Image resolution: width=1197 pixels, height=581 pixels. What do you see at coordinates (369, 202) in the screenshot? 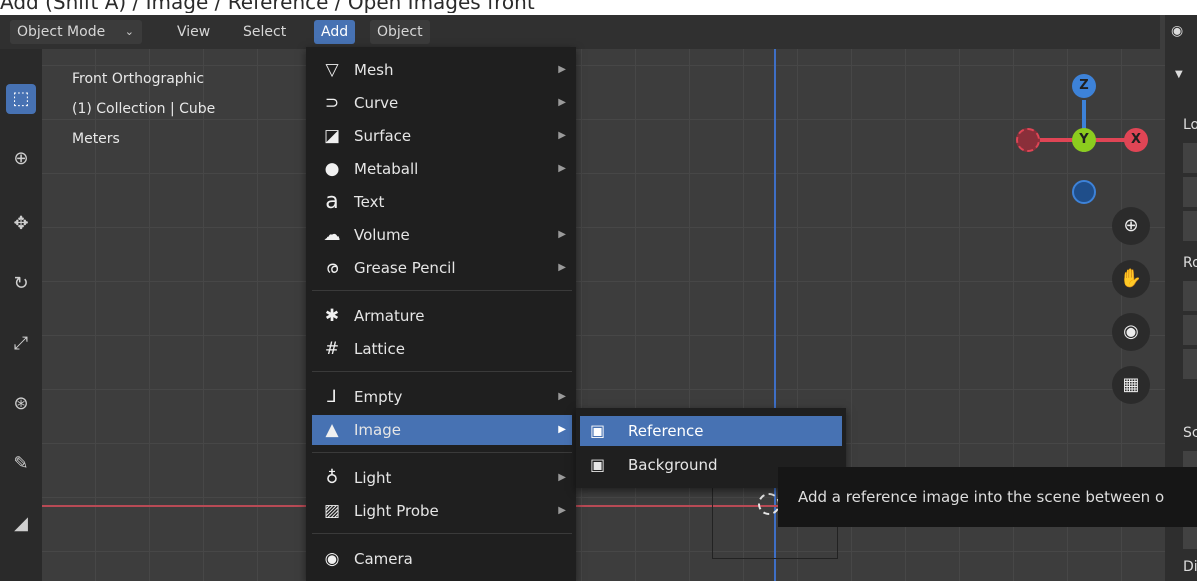
I see `menu-item-label: Text` at bounding box center [369, 202].